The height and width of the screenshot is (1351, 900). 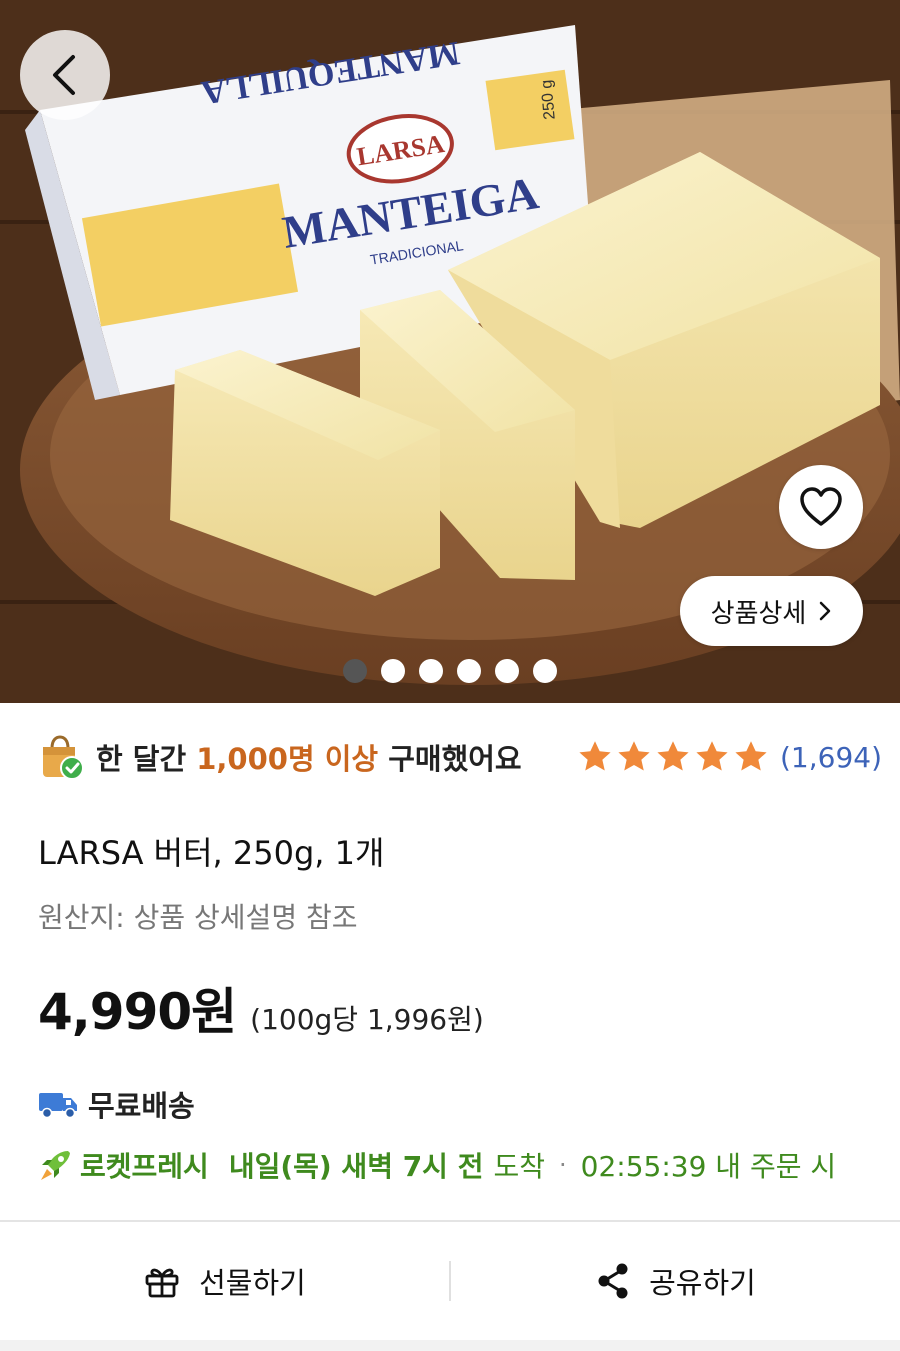 I want to click on wishlist-button, so click(x=821, y=507).